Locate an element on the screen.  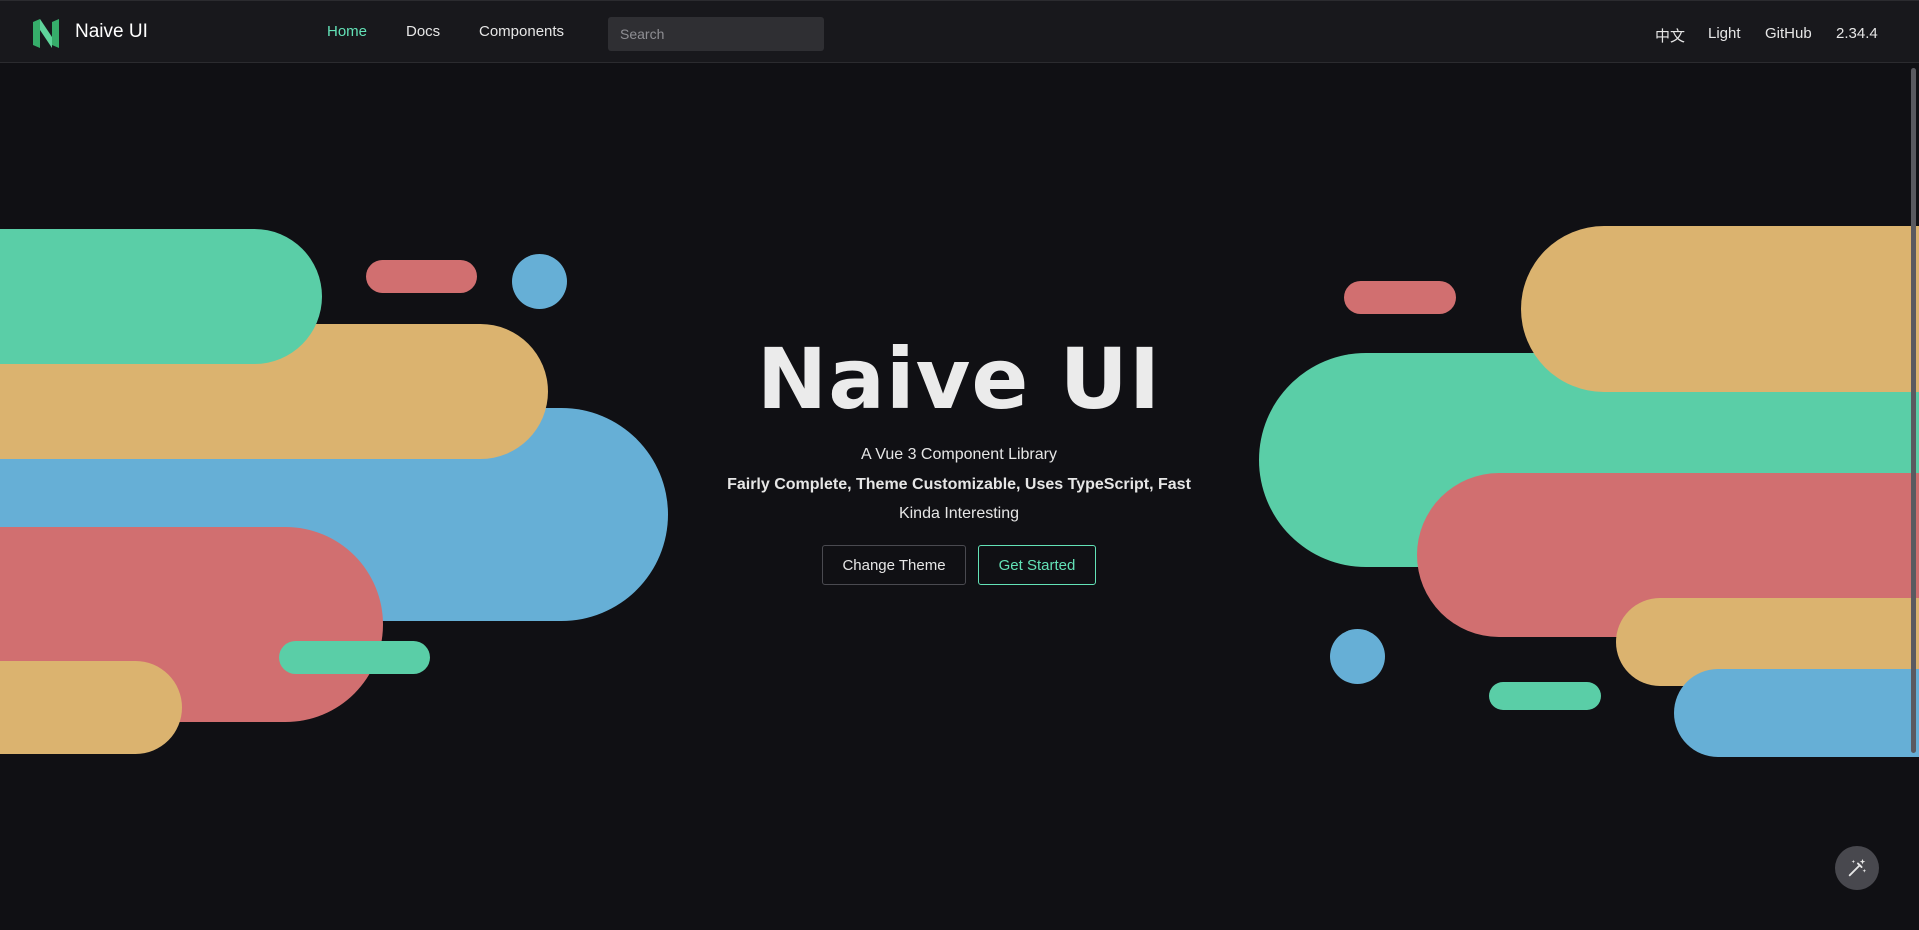
decor-pill-green-large is located at coordinates (161, 296).